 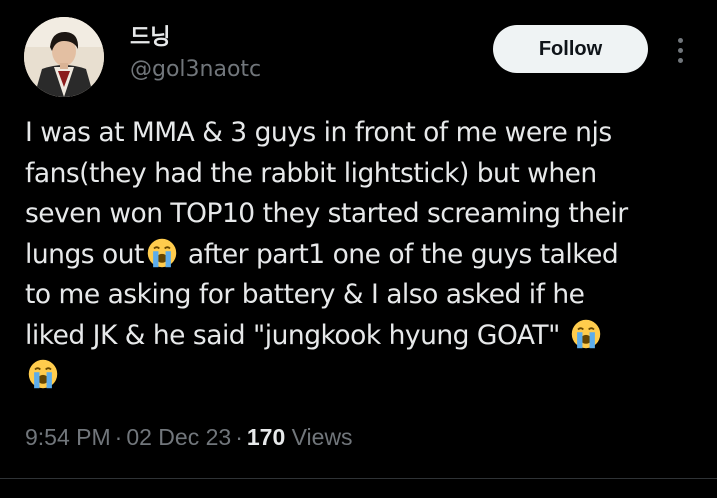 I want to click on tweet-text-line, so click(x=362, y=376).